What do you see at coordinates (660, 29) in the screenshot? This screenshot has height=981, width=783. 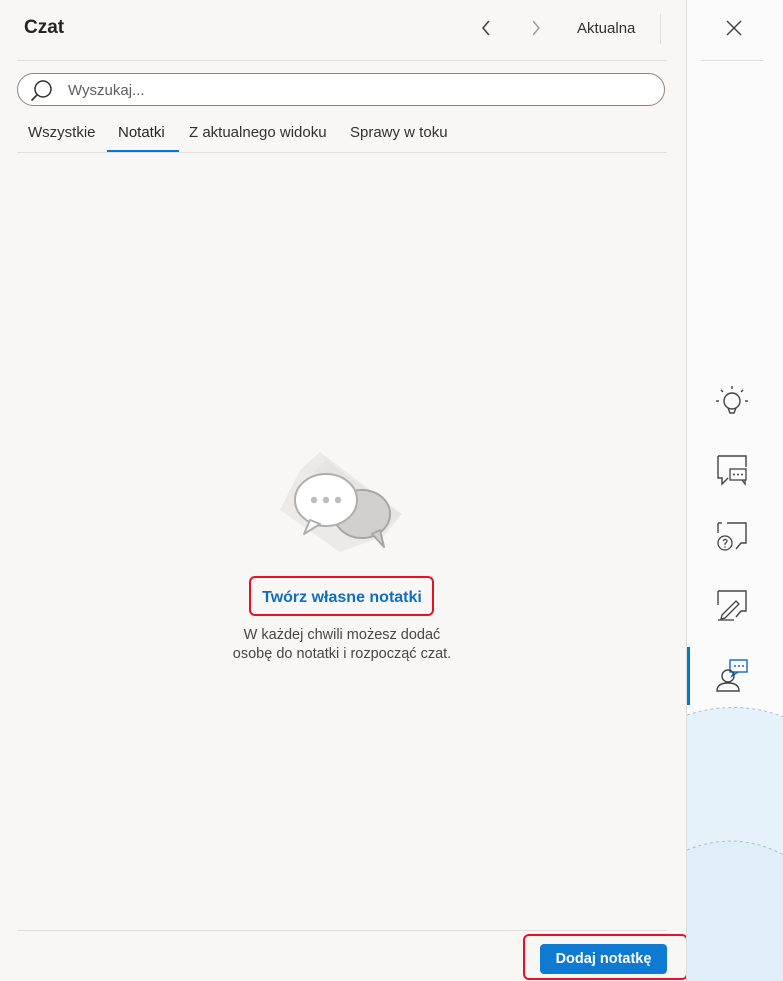 I see `header-divider` at bounding box center [660, 29].